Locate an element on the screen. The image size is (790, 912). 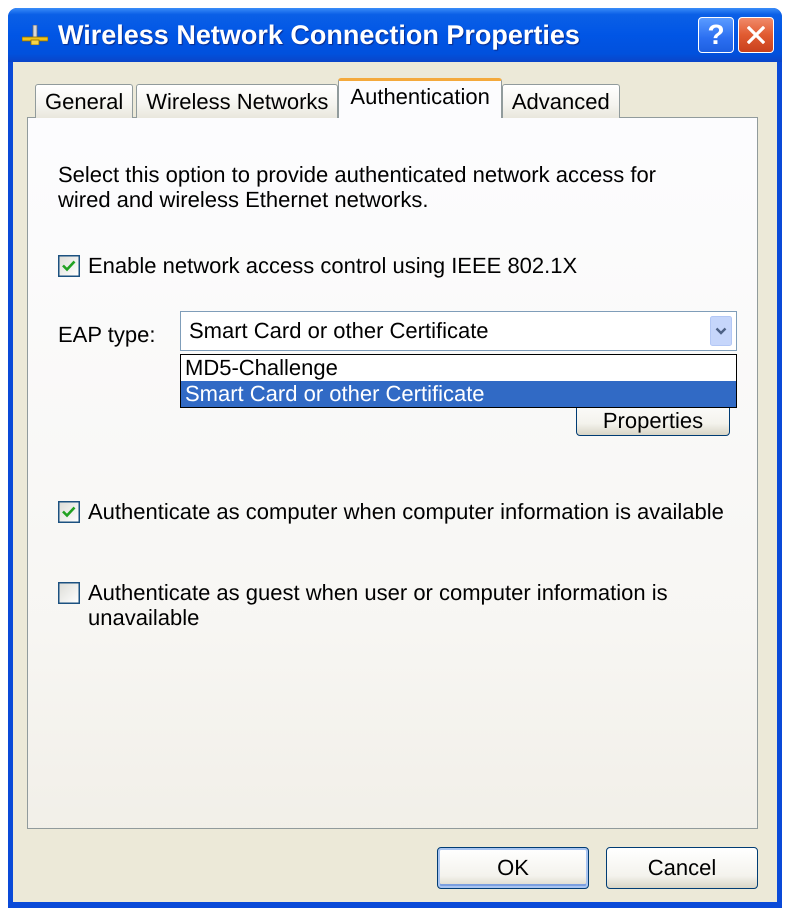
close-button is located at coordinates (756, 35).